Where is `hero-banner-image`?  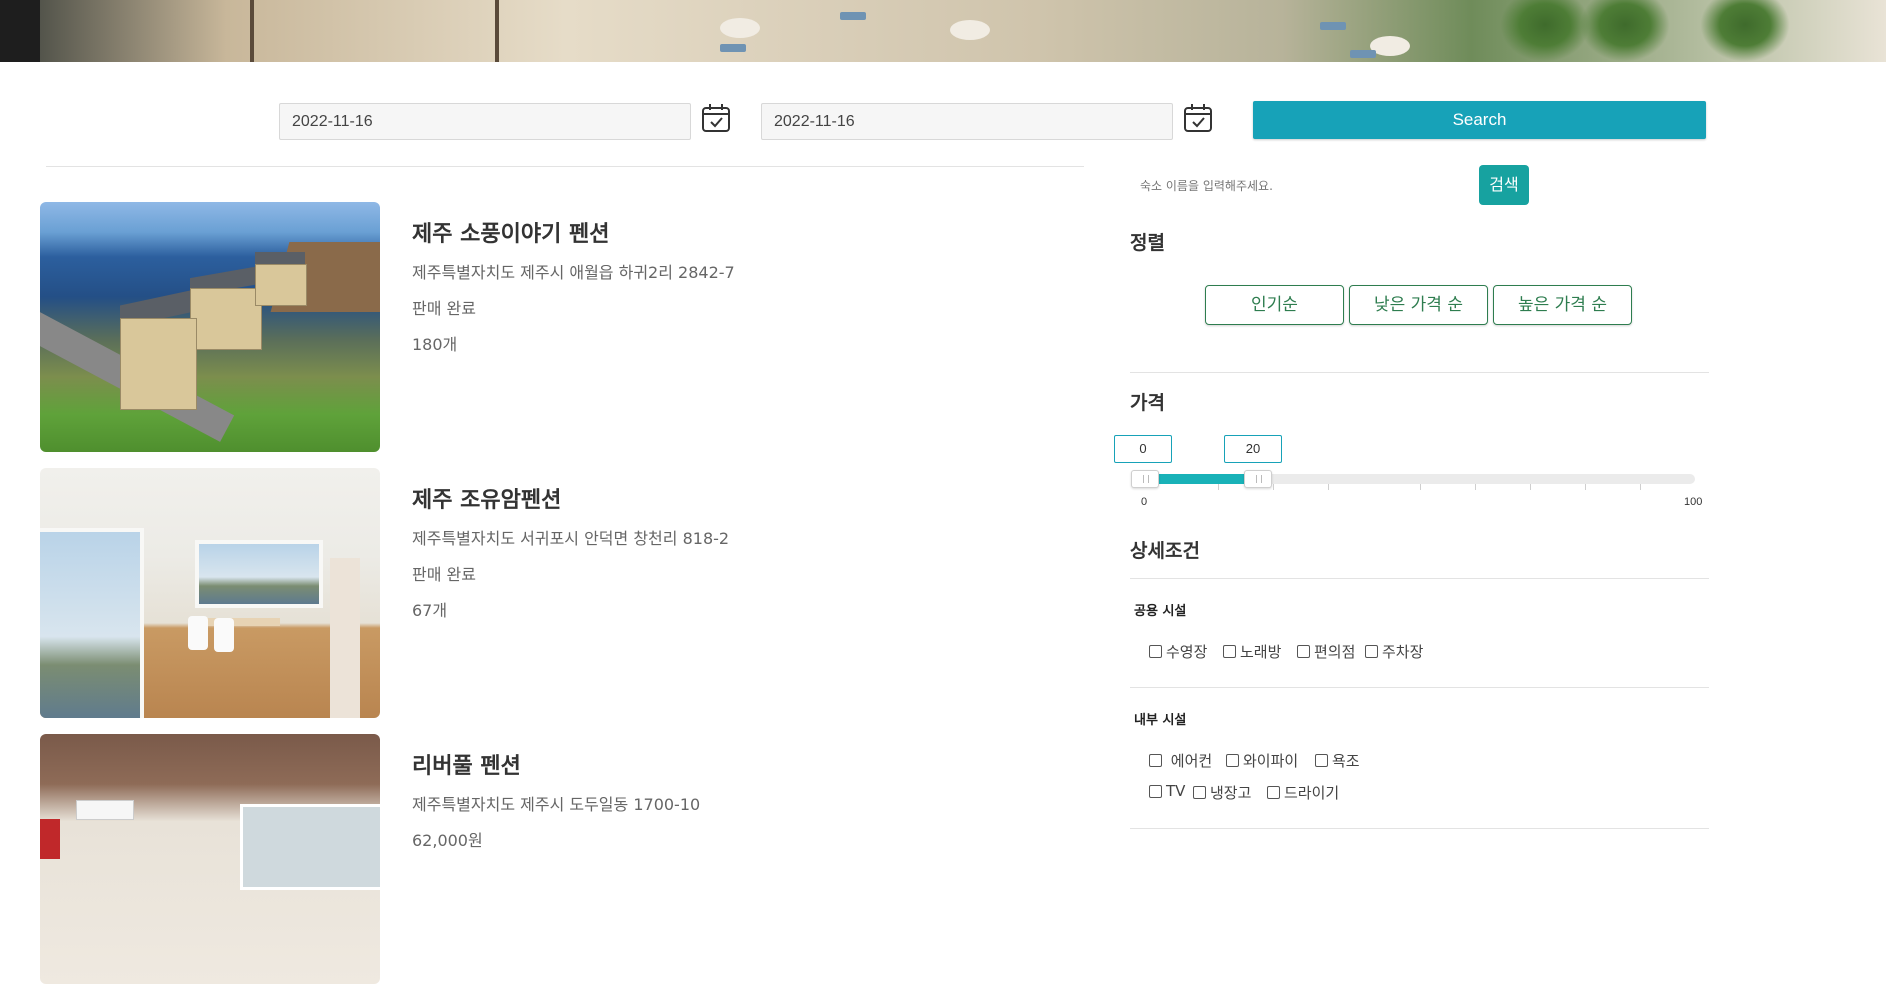
hero-banner-image is located at coordinates (943, 31).